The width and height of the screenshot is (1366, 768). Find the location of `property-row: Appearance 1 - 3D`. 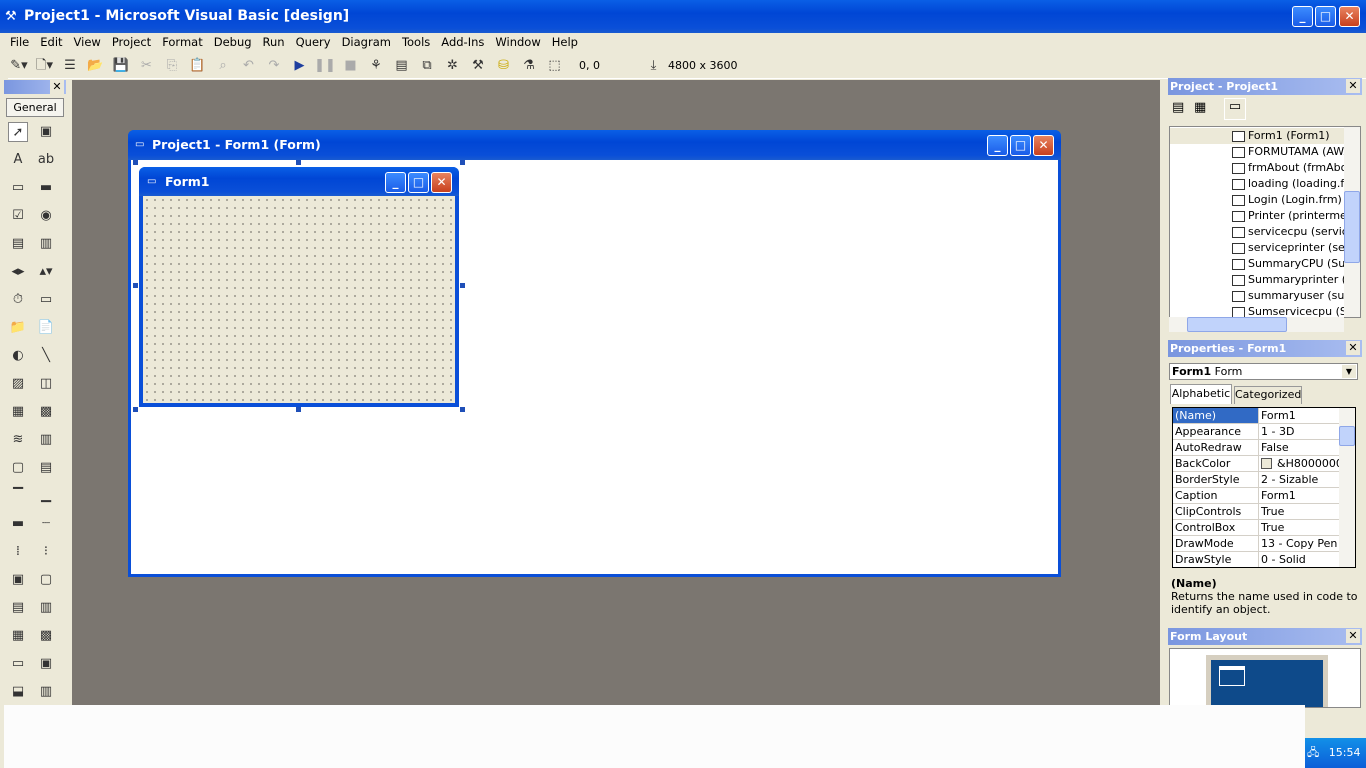

property-row: Appearance 1 - 3D is located at coordinates (1256, 432).